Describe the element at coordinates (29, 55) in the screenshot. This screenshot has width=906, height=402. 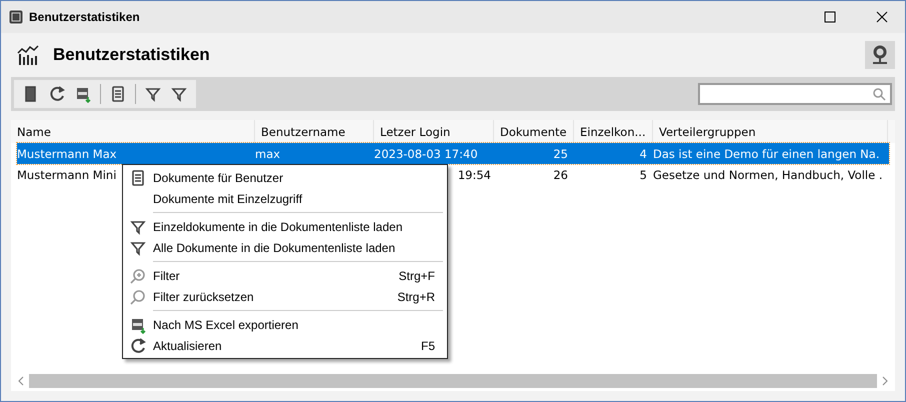
I see `chart-icon` at that location.